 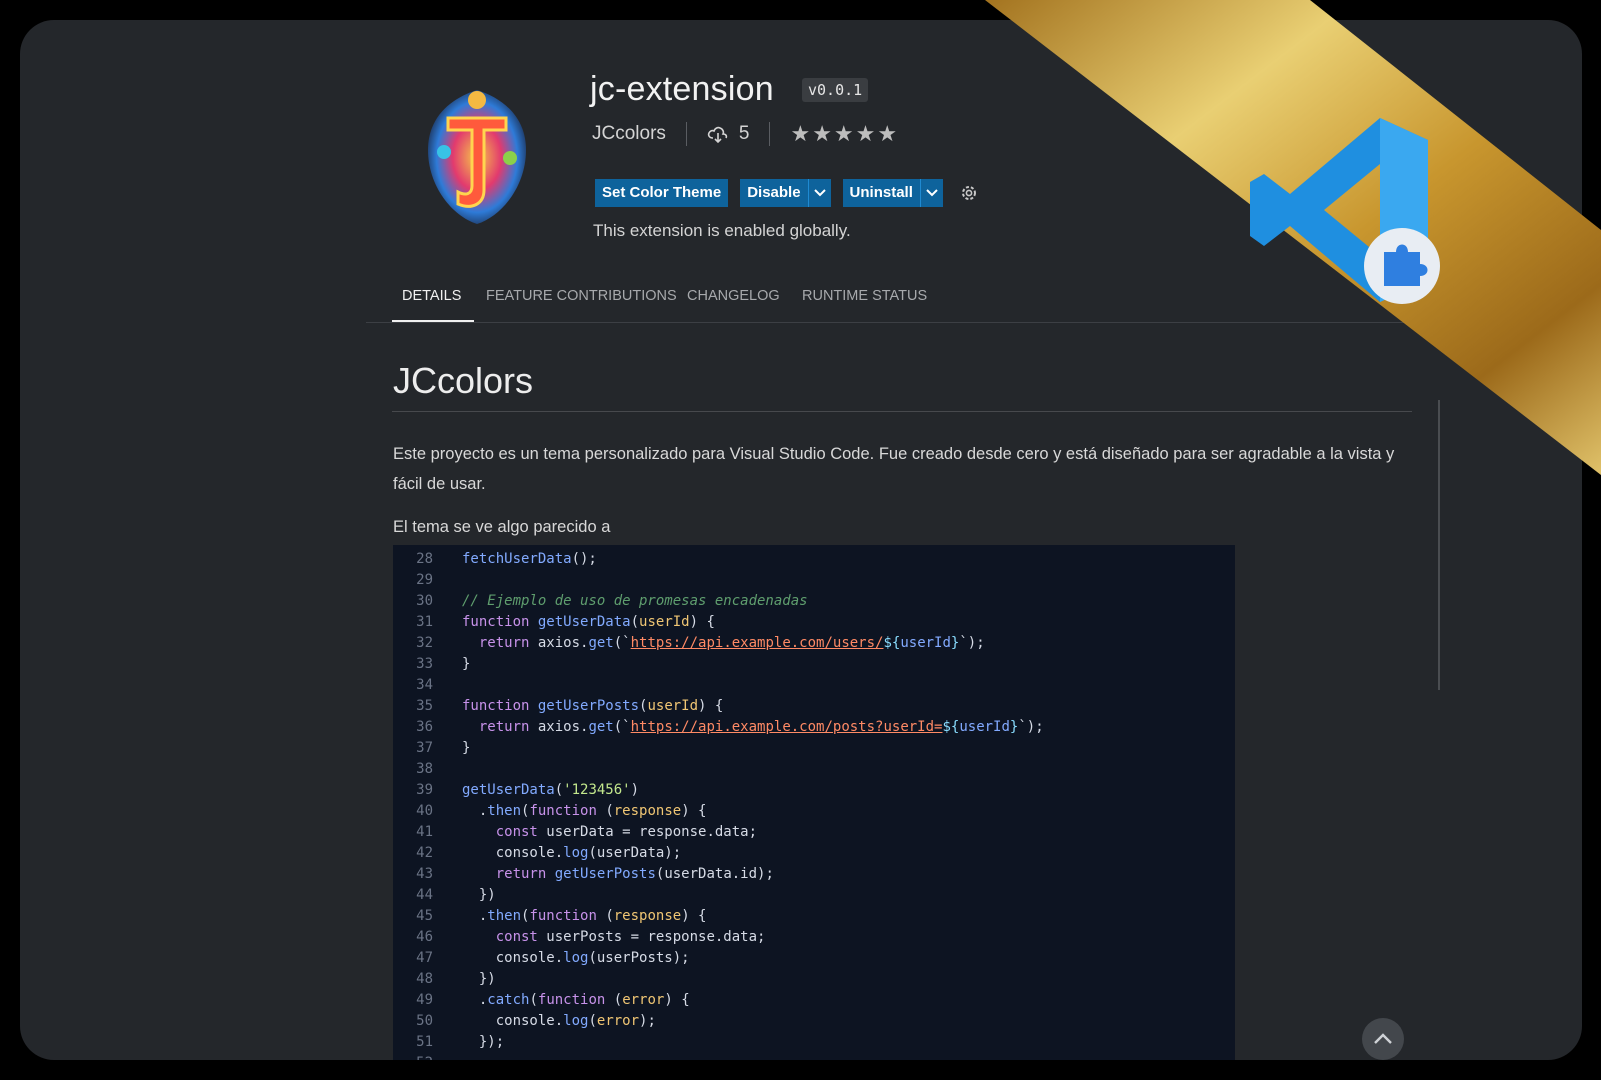 What do you see at coordinates (733, 305) in the screenshot?
I see `tab-changelog: CHANGELOG` at bounding box center [733, 305].